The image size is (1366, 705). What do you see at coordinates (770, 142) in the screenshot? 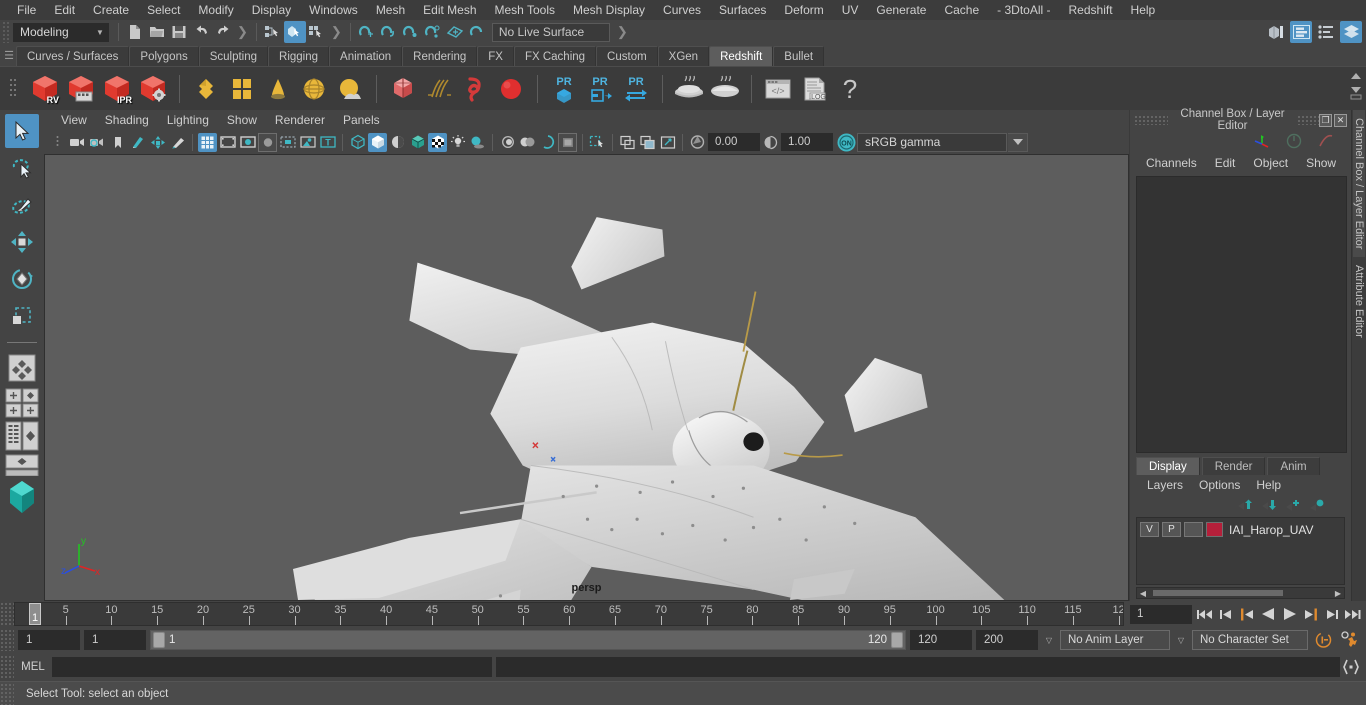
I see `gamma-contrast-icon` at bounding box center [770, 142].